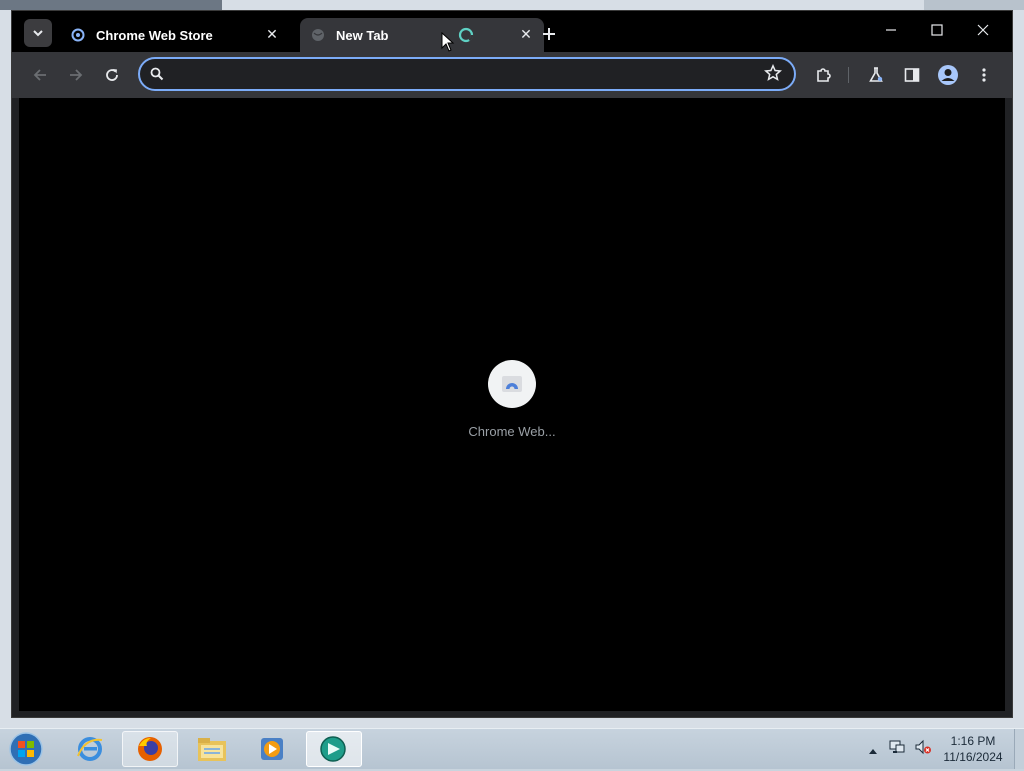 Image resolution: width=1024 pixels, height=771 pixels. I want to click on search-icon, so click(157, 75).